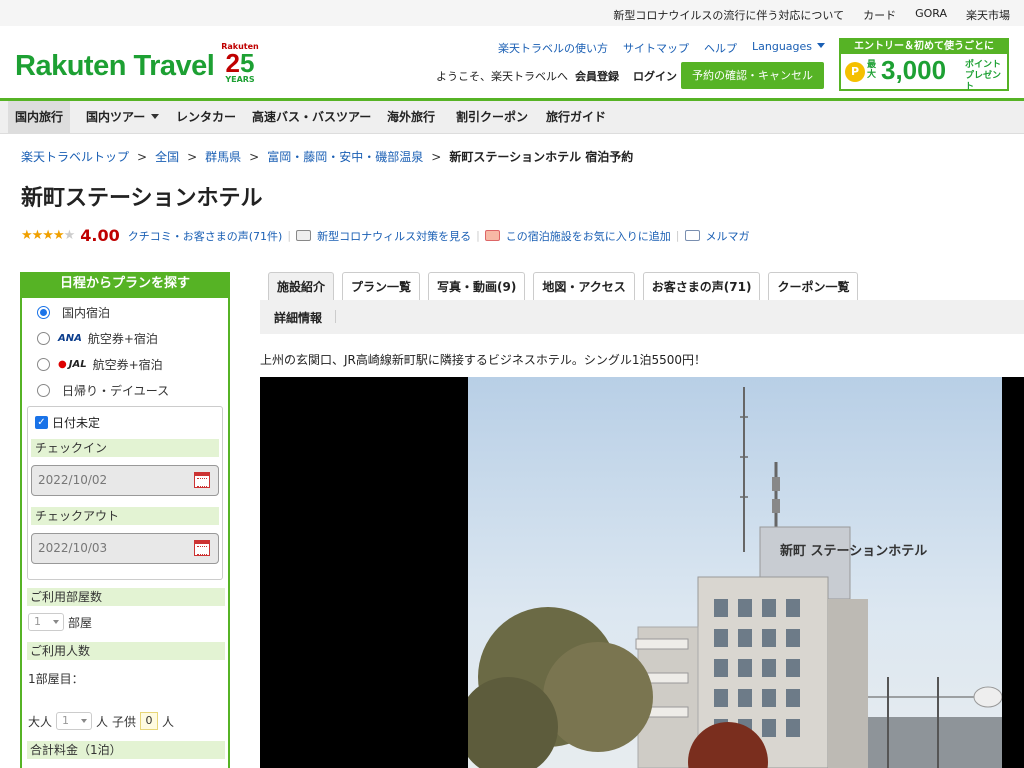  Describe the element at coordinates (728, 236) in the screenshot. I see `mailmag-link: メルマガ` at that location.